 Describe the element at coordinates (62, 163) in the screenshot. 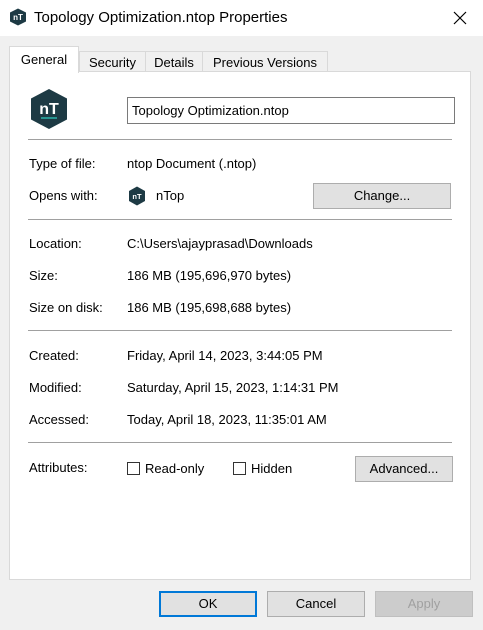

I see `type-of-file-label: Type of file:` at that location.